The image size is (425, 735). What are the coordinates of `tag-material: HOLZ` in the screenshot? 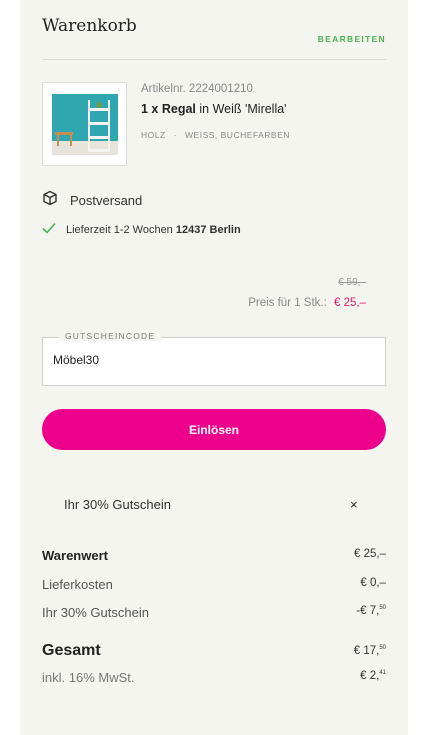 It's located at (153, 135).